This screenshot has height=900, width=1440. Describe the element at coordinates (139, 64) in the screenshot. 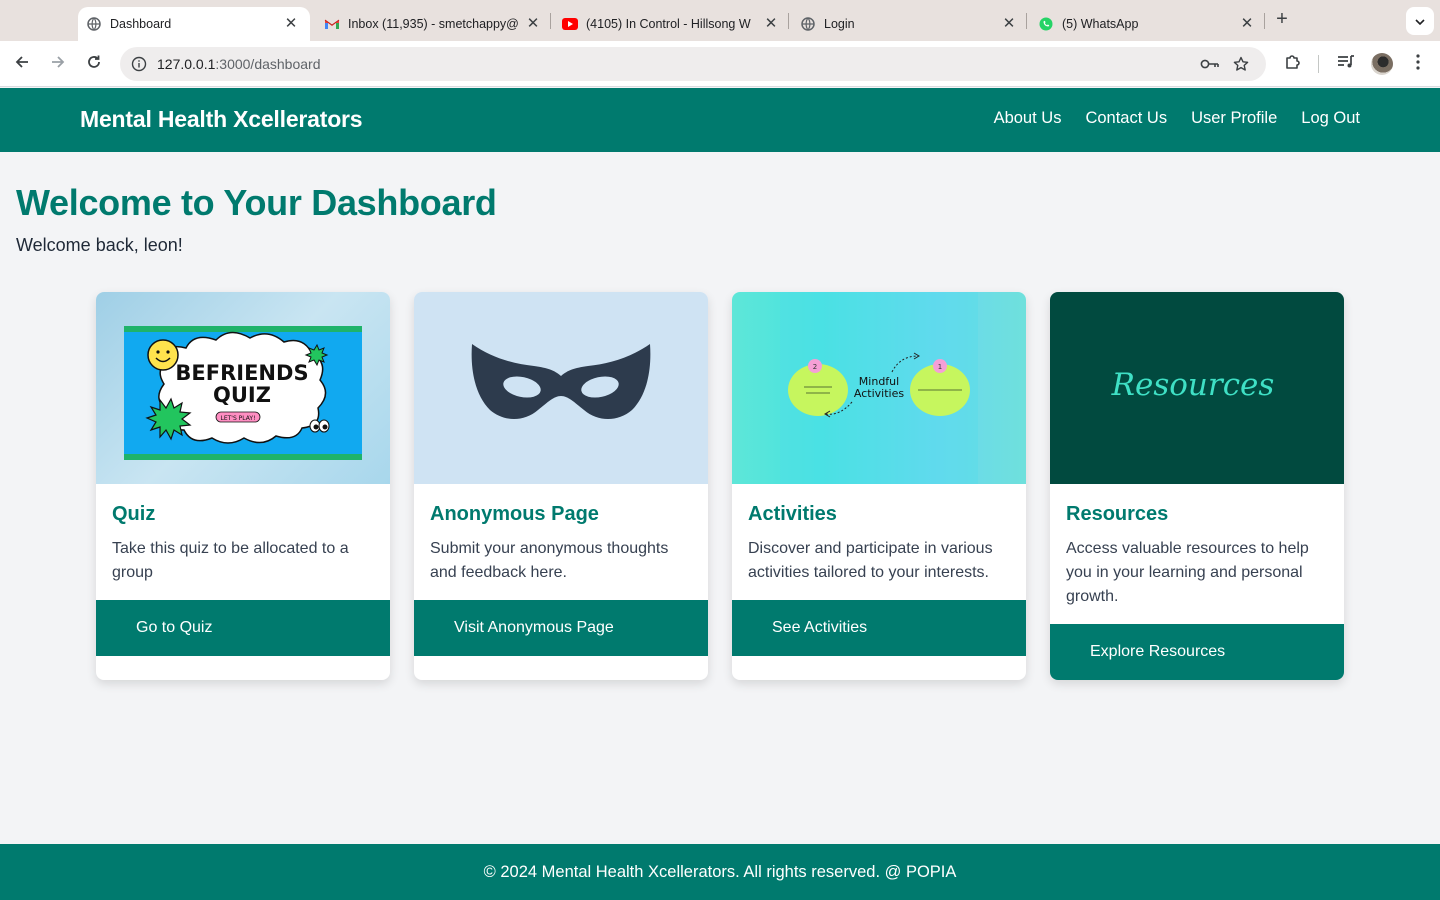

I see `site-info-icon` at that location.